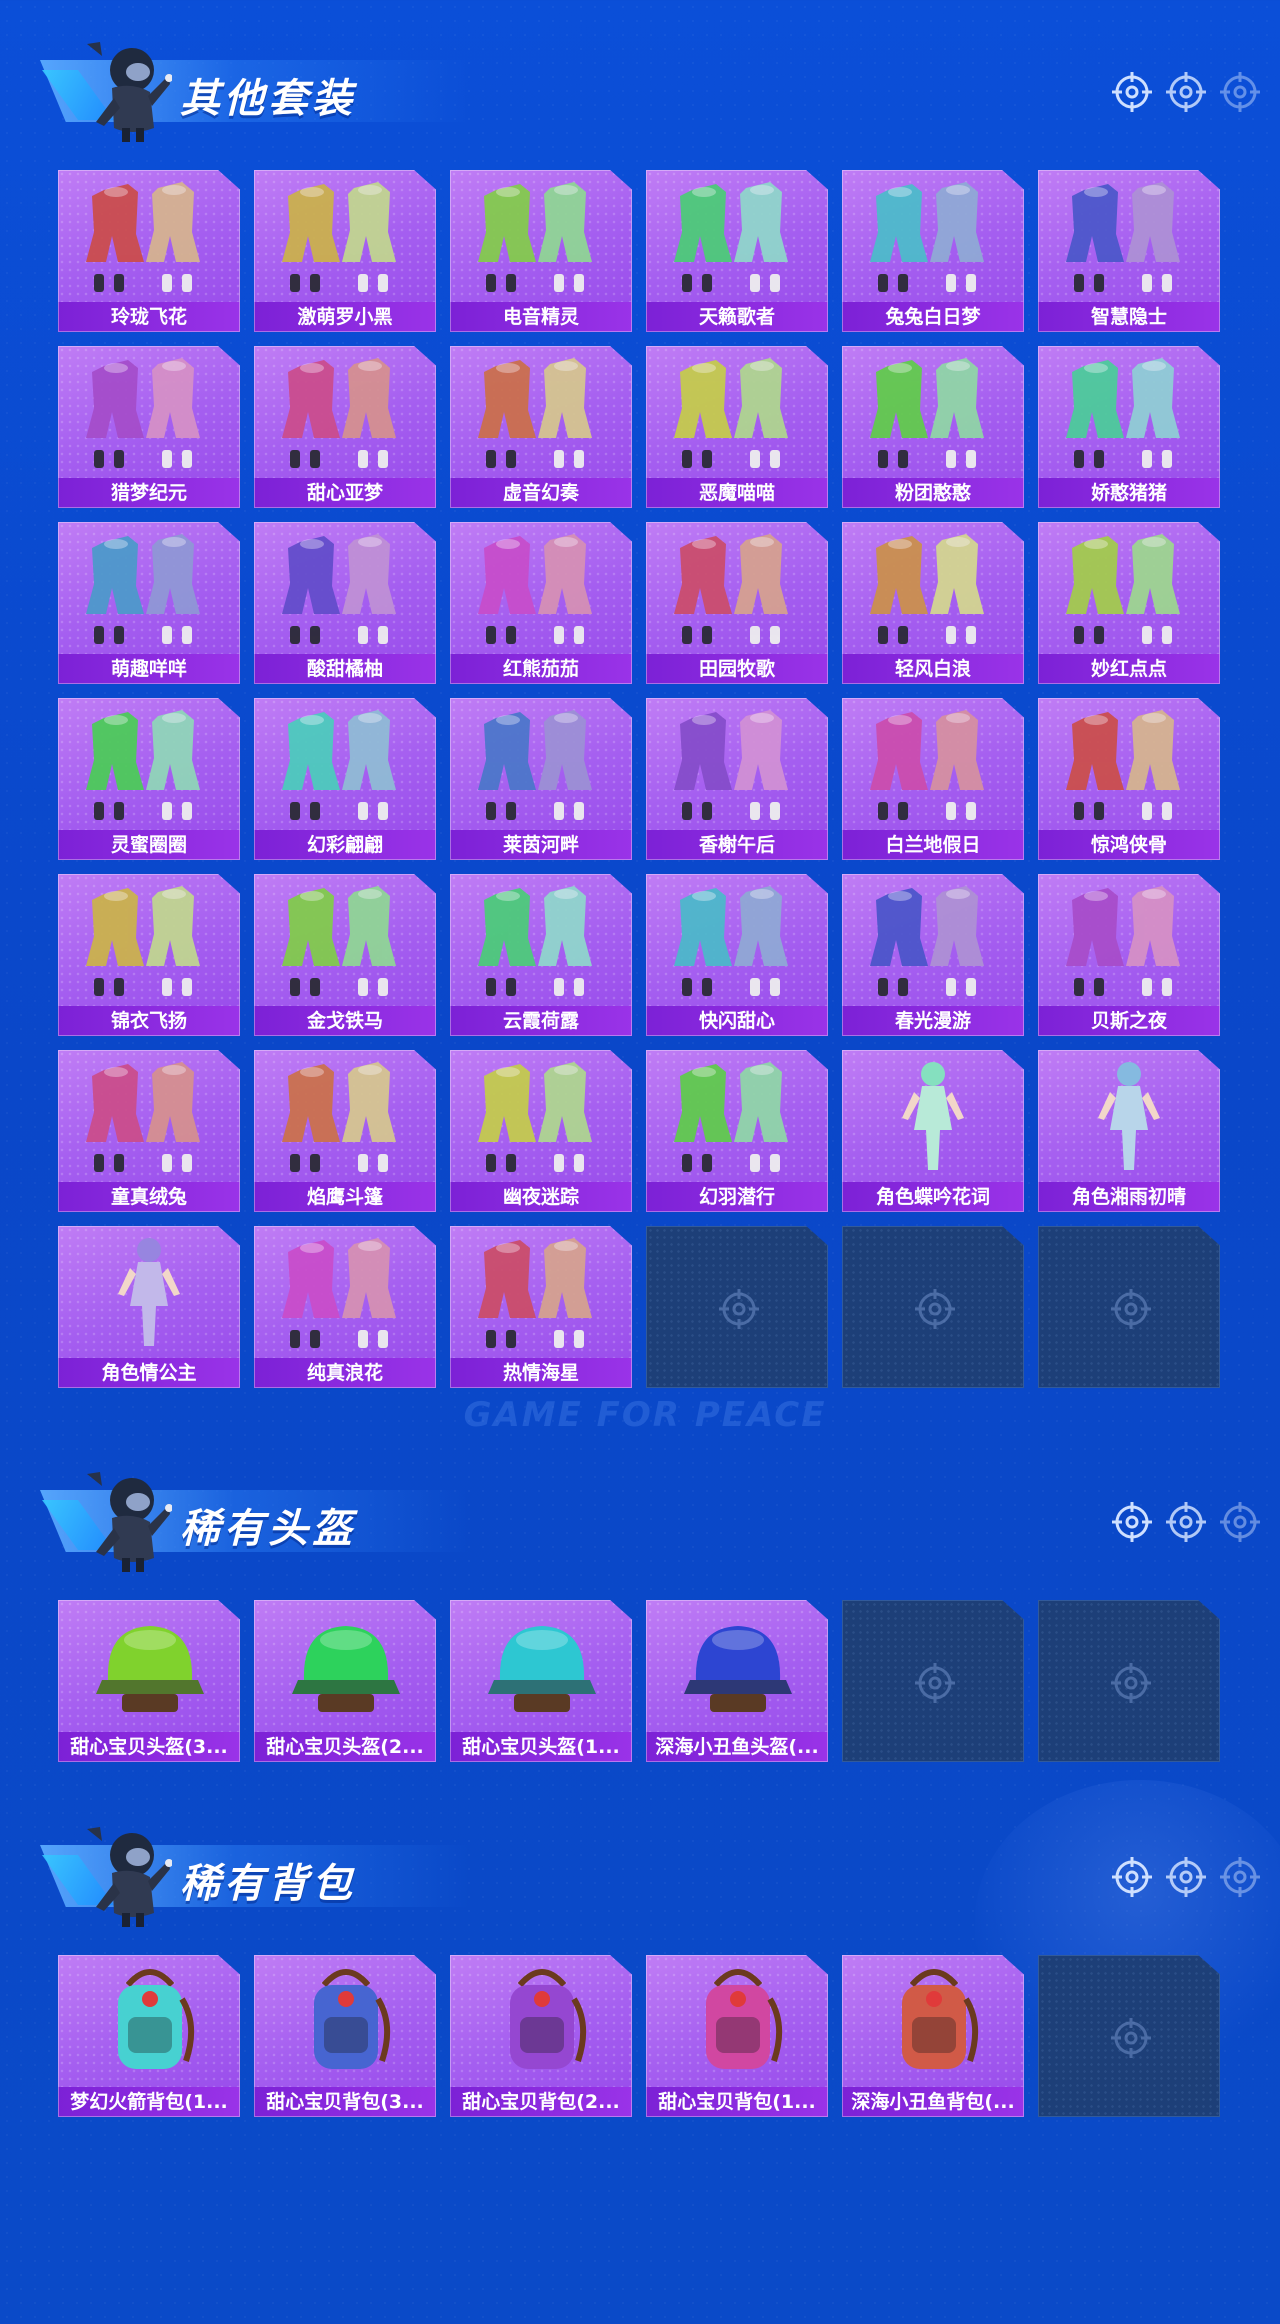 The width and height of the screenshot is (1280, 2324). I want to click on item-card: 激萌罗小黑, so click(345, 251).